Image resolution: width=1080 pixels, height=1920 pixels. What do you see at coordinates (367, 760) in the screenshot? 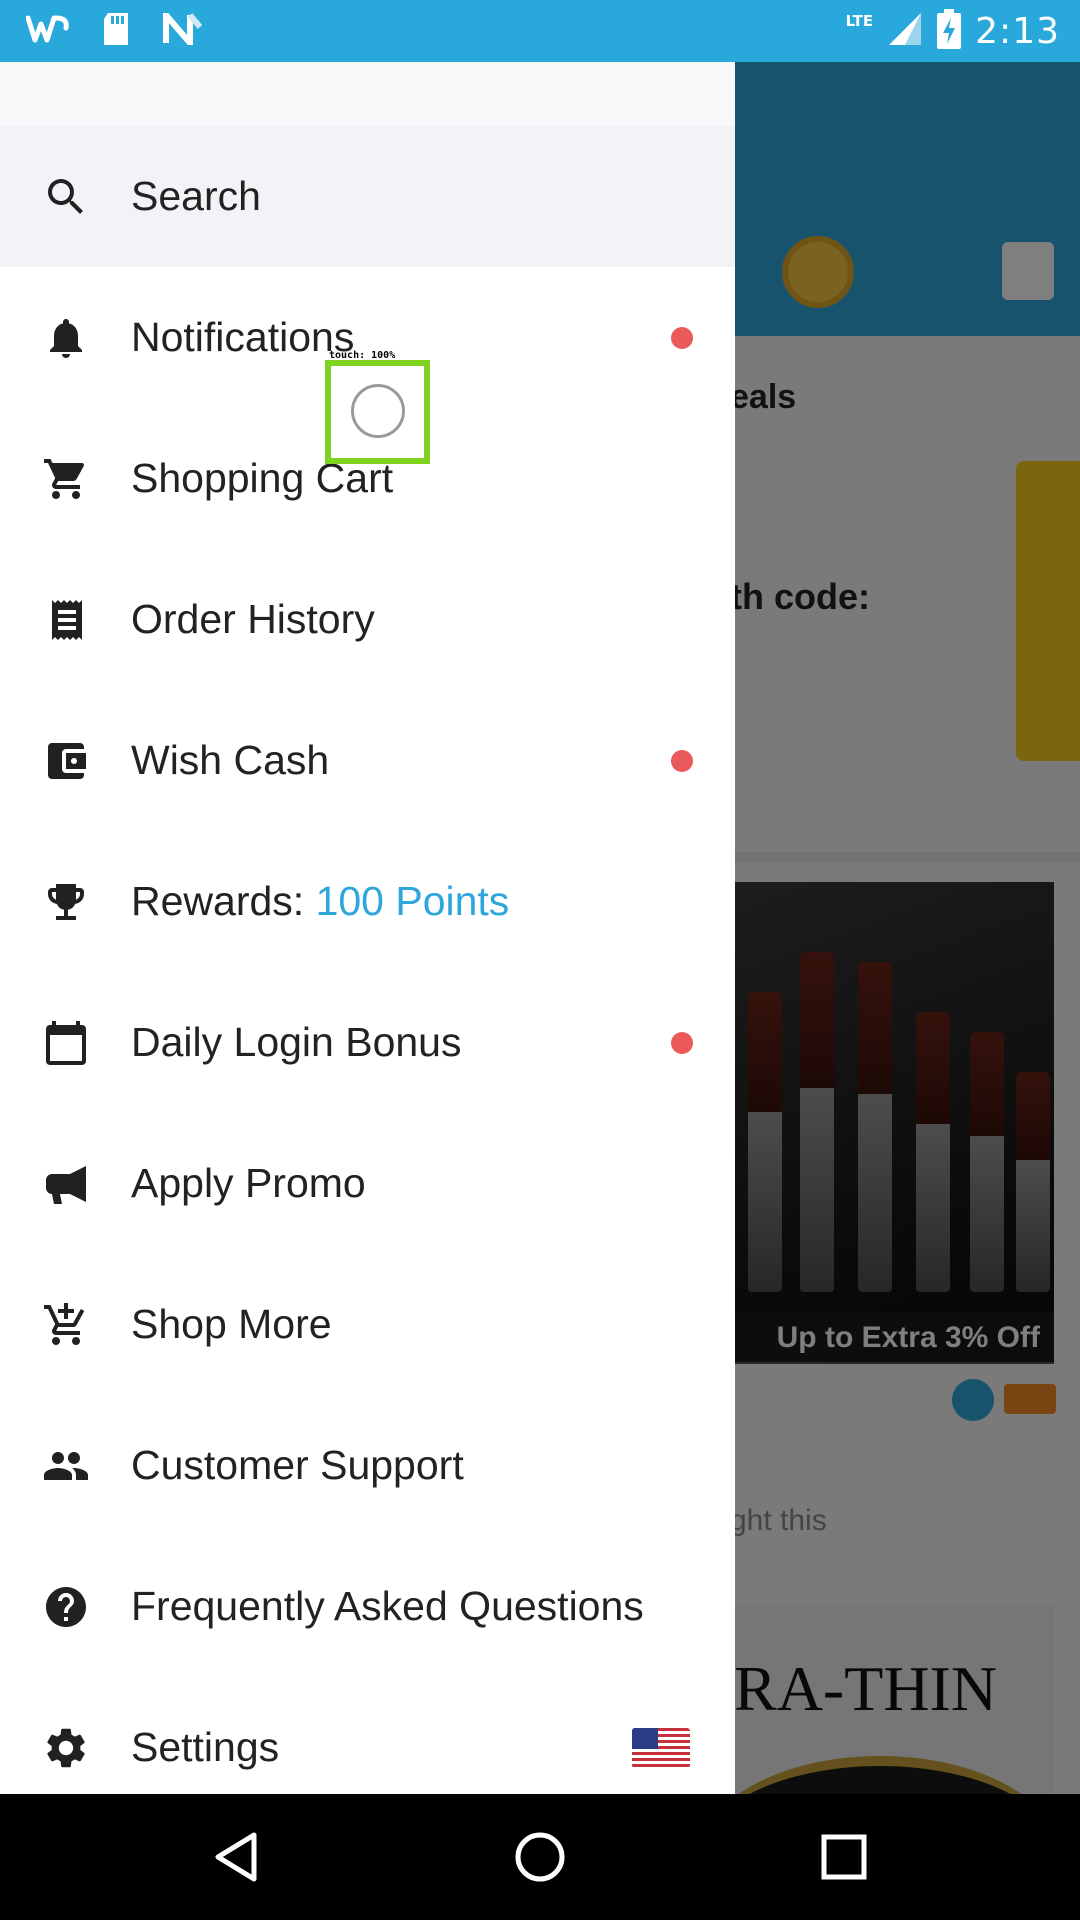
I see `menu-item-wish-cash: Wish Cash` at bounding box center [367, 760].